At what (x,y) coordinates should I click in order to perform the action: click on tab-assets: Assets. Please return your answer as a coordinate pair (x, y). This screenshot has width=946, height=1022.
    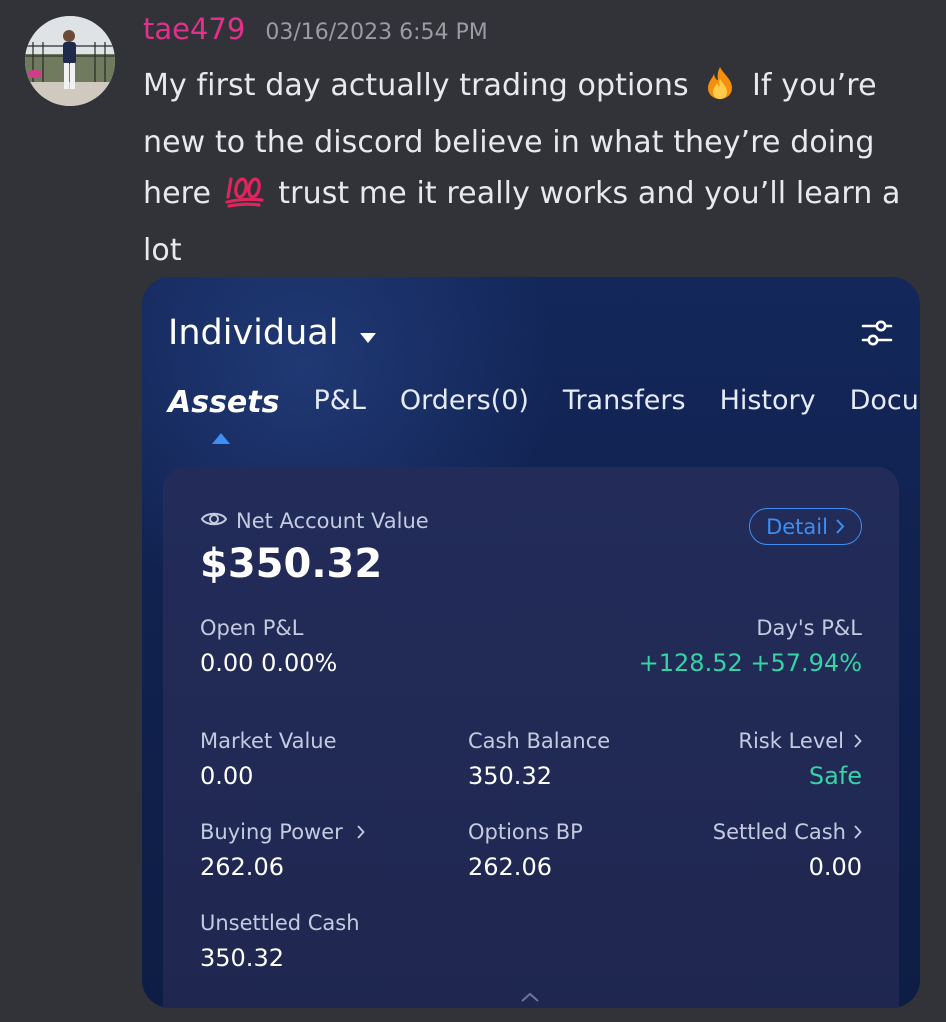
    Looking at the image, I should click on (223, 402).